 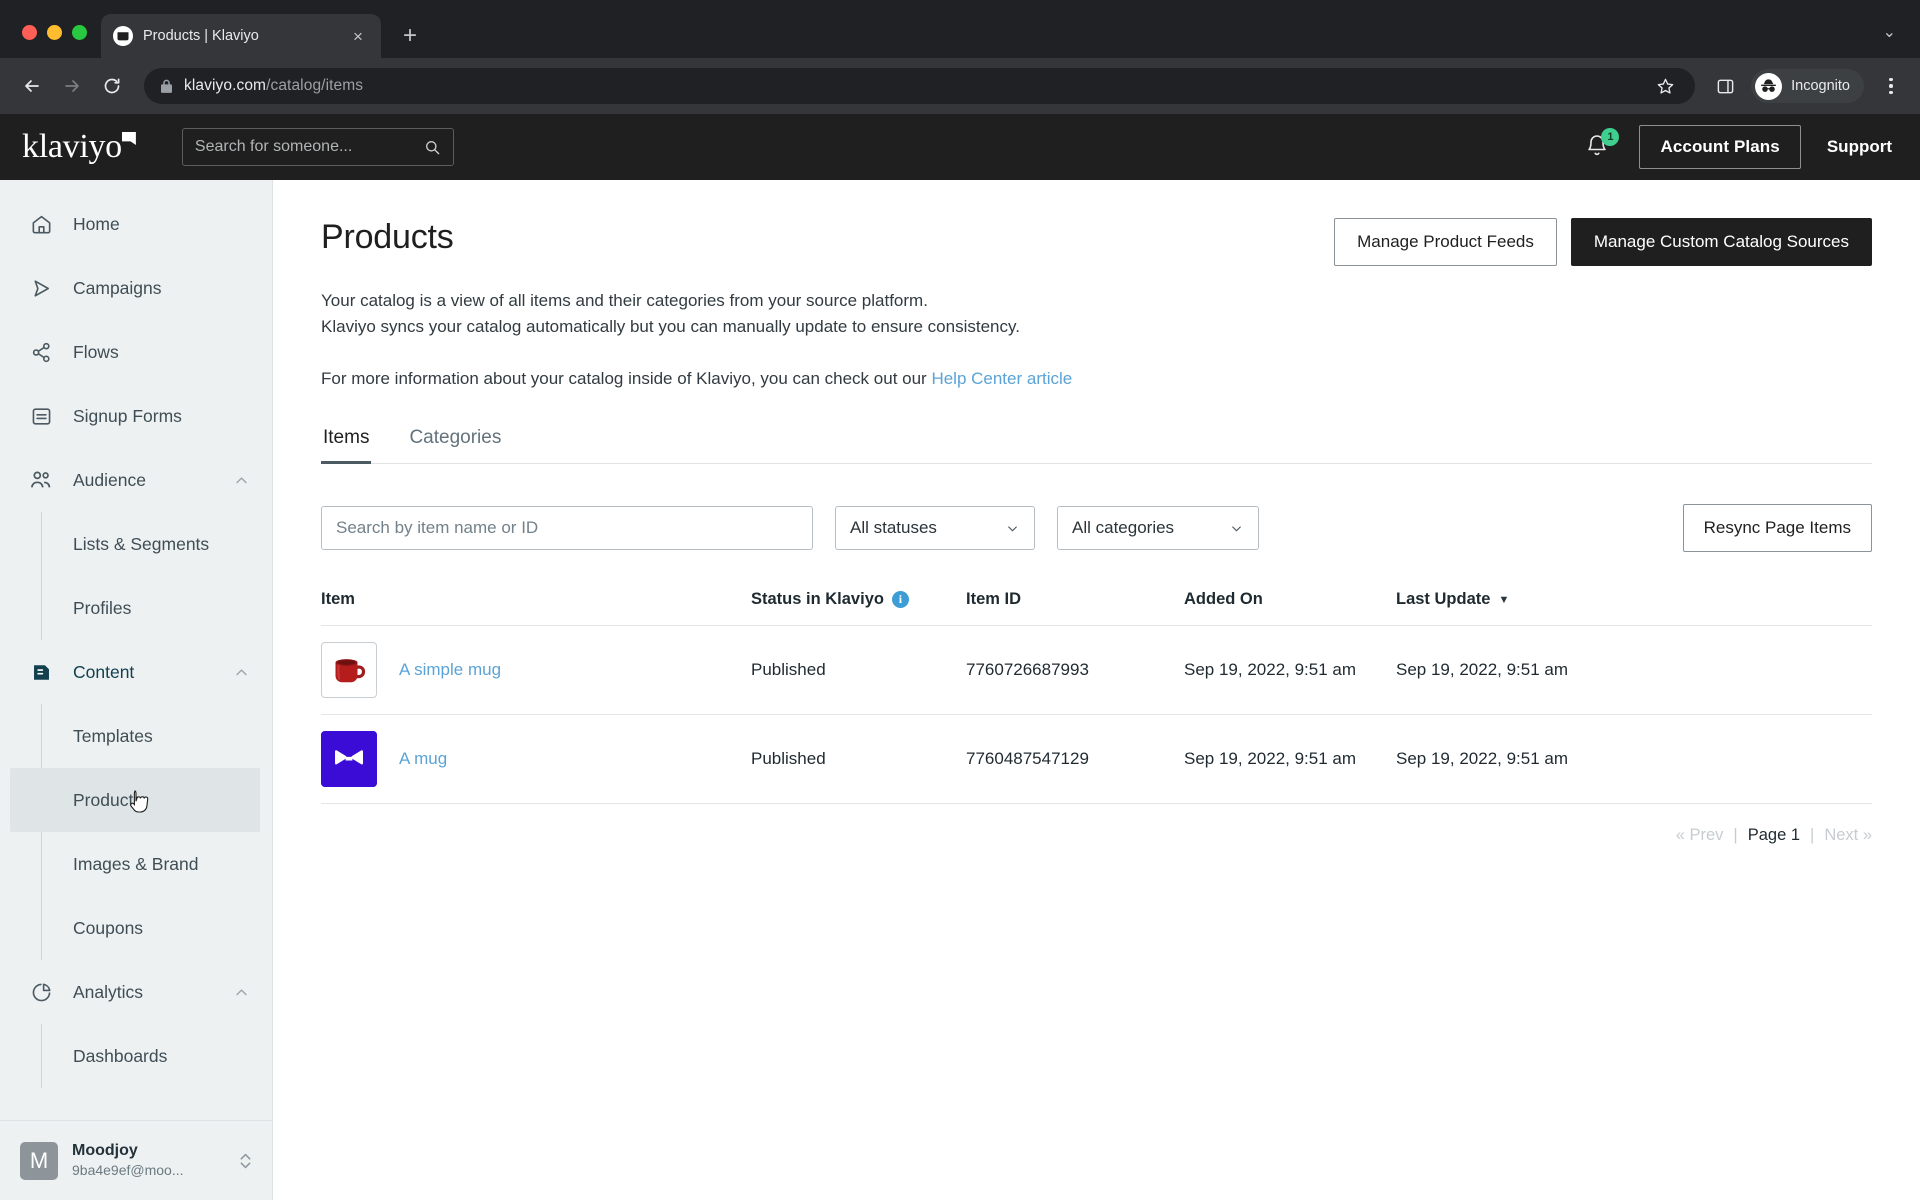 I want to click on column-header-item-id-inner: Item ID, so click(x=1075, y=599).